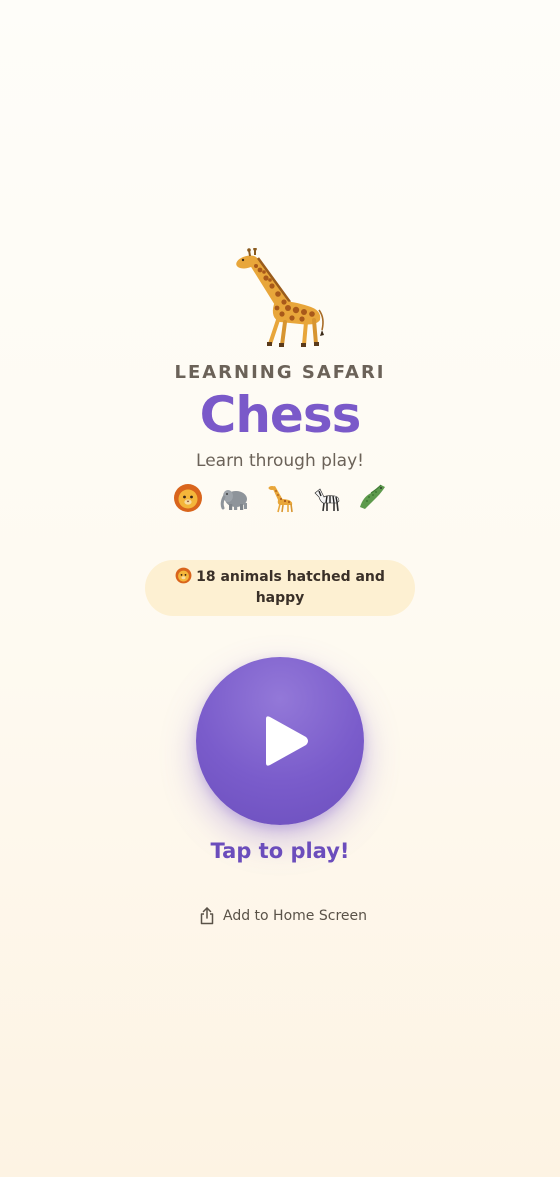 The width and height of the screenshot is (560, 1177). I want to click on brand-label: LEARNING SAFARI, so click(280, 372).